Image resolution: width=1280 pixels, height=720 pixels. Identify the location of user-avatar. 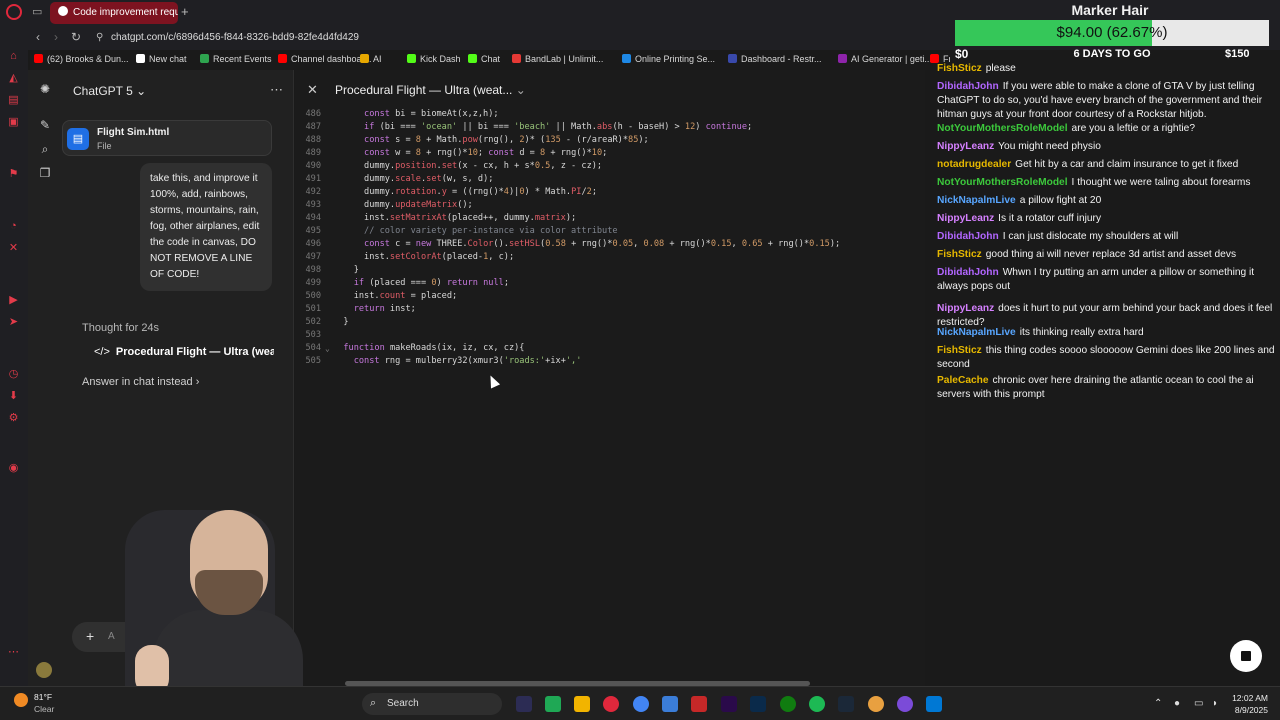
(44, 670).